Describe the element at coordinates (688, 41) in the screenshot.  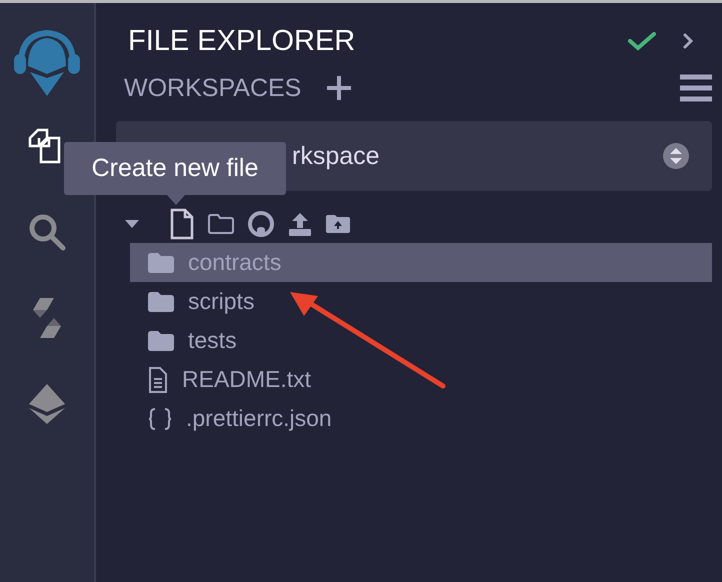
I see `chevron-right-icon` at that location.